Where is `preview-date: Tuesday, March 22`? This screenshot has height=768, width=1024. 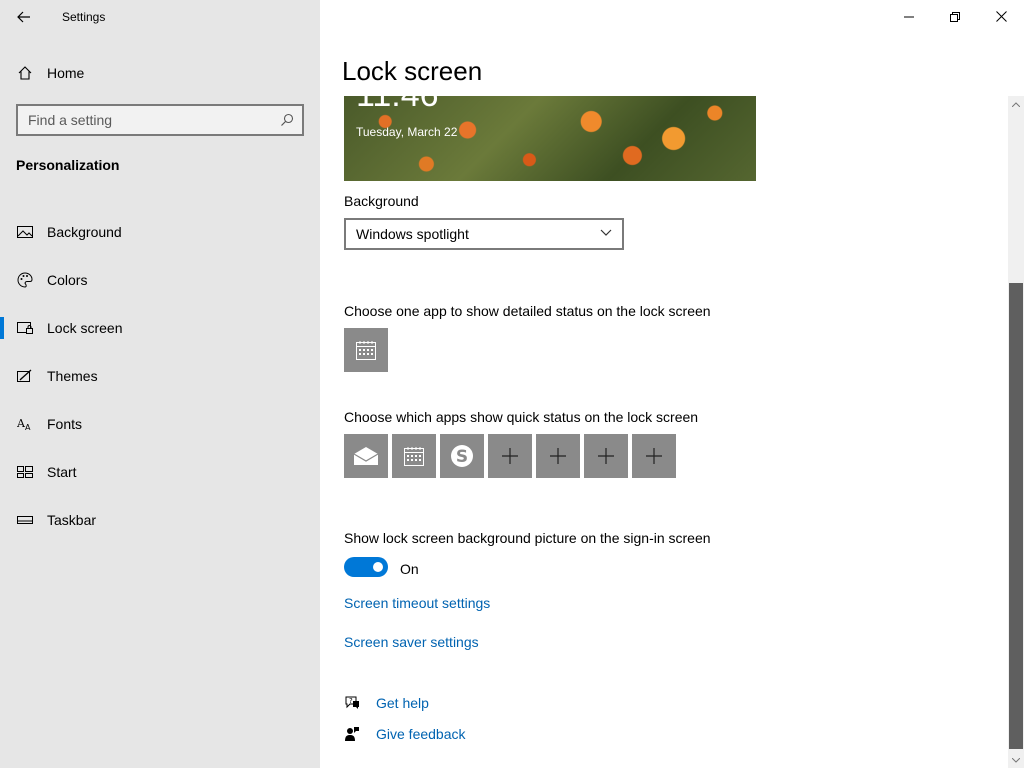
preview-date: Tuesday, March 22 is located at coordinates (407, 132).